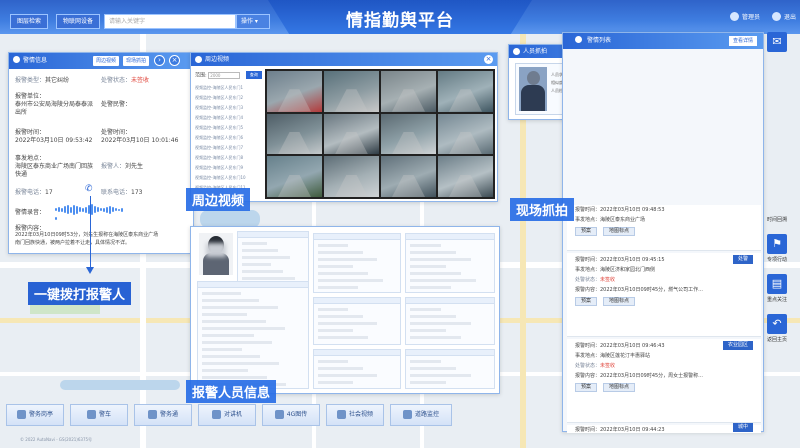 This screenshot has height=448, width=800. I want to click on video-wall, so click(380, 134).